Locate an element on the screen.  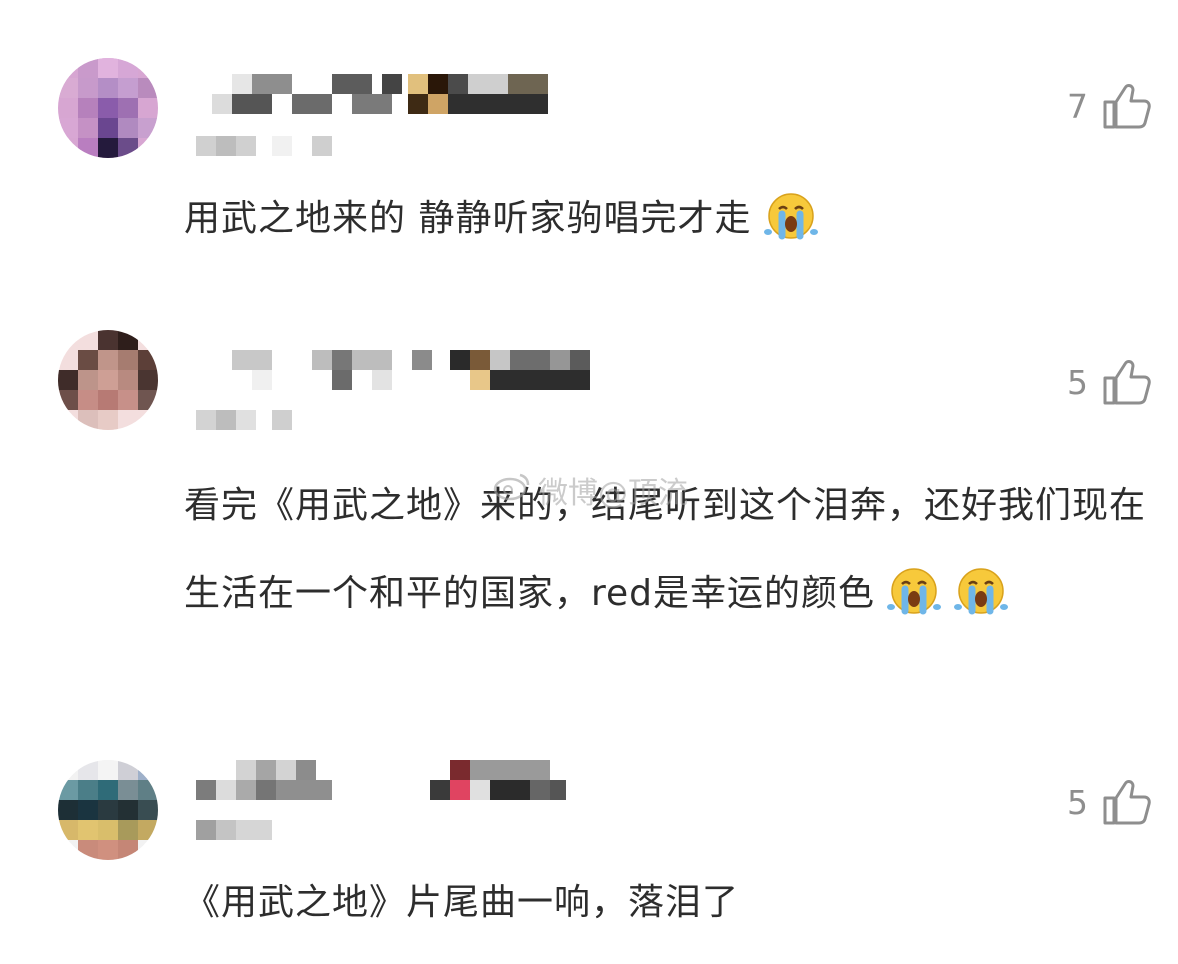
like-button: 7 is located at coordinates (1109, 106).